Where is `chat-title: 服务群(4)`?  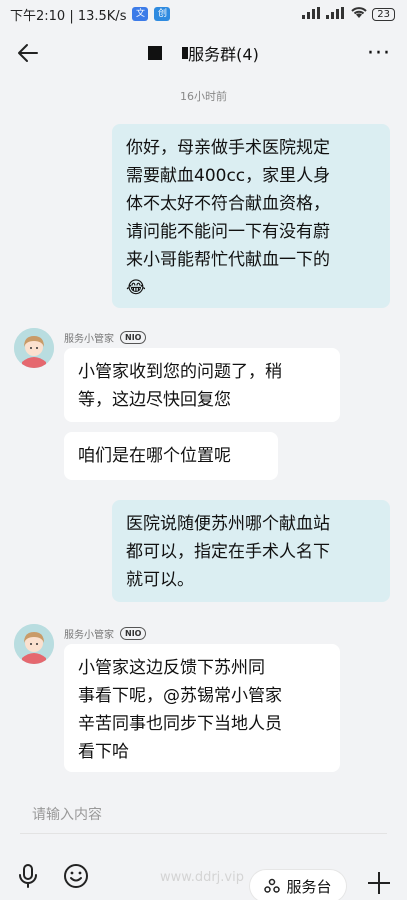
chat-title: 服务群(4) is located at coordinates (203, 53).